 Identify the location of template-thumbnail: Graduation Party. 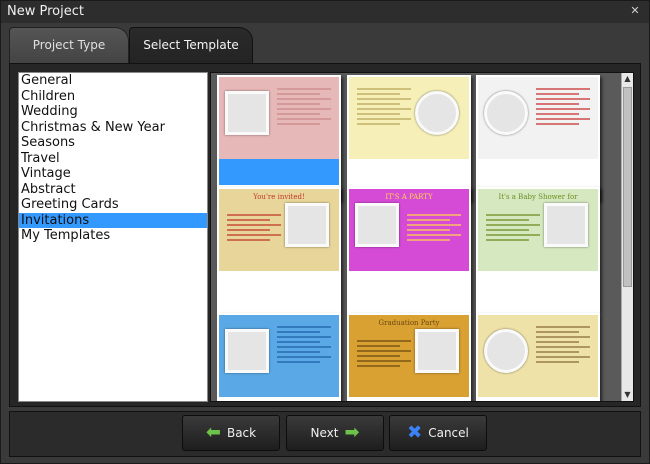
(409, 356).